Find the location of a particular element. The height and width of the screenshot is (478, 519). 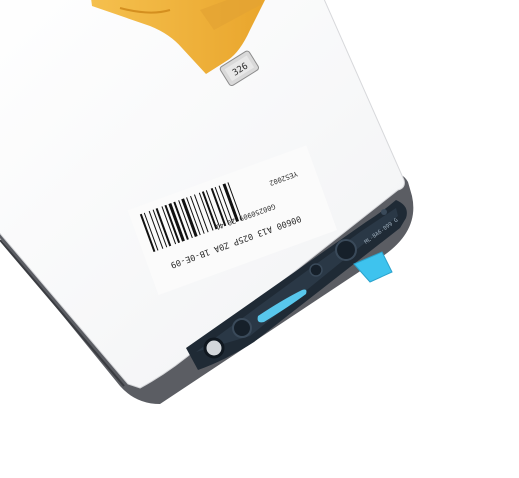

sensor-hole-small is located at coordinates (316, 270).